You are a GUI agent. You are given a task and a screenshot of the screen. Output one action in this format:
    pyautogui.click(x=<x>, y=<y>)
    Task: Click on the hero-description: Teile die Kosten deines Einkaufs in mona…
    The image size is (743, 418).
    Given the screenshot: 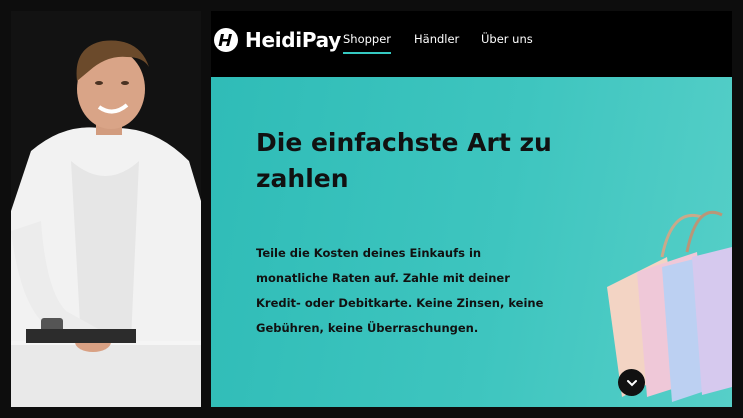 What is the action you would take?
    pyautogui.click(x=400, y=290)
    